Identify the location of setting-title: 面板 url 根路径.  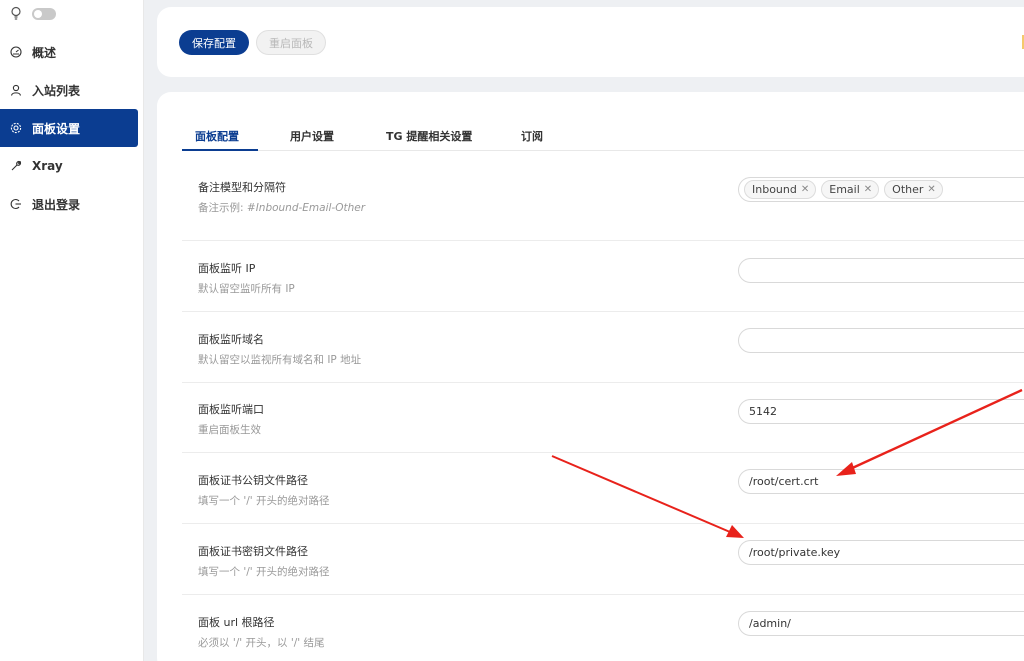
(236, 622).